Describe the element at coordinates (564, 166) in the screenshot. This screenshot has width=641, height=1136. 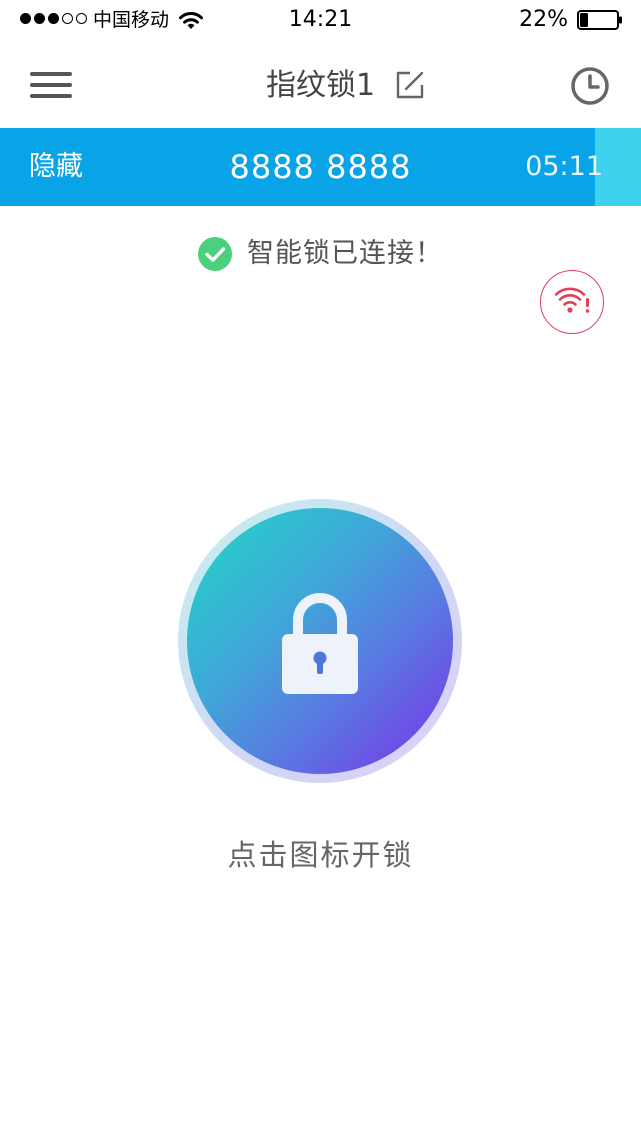
I see `countdown-timer: 05:11` at that location.